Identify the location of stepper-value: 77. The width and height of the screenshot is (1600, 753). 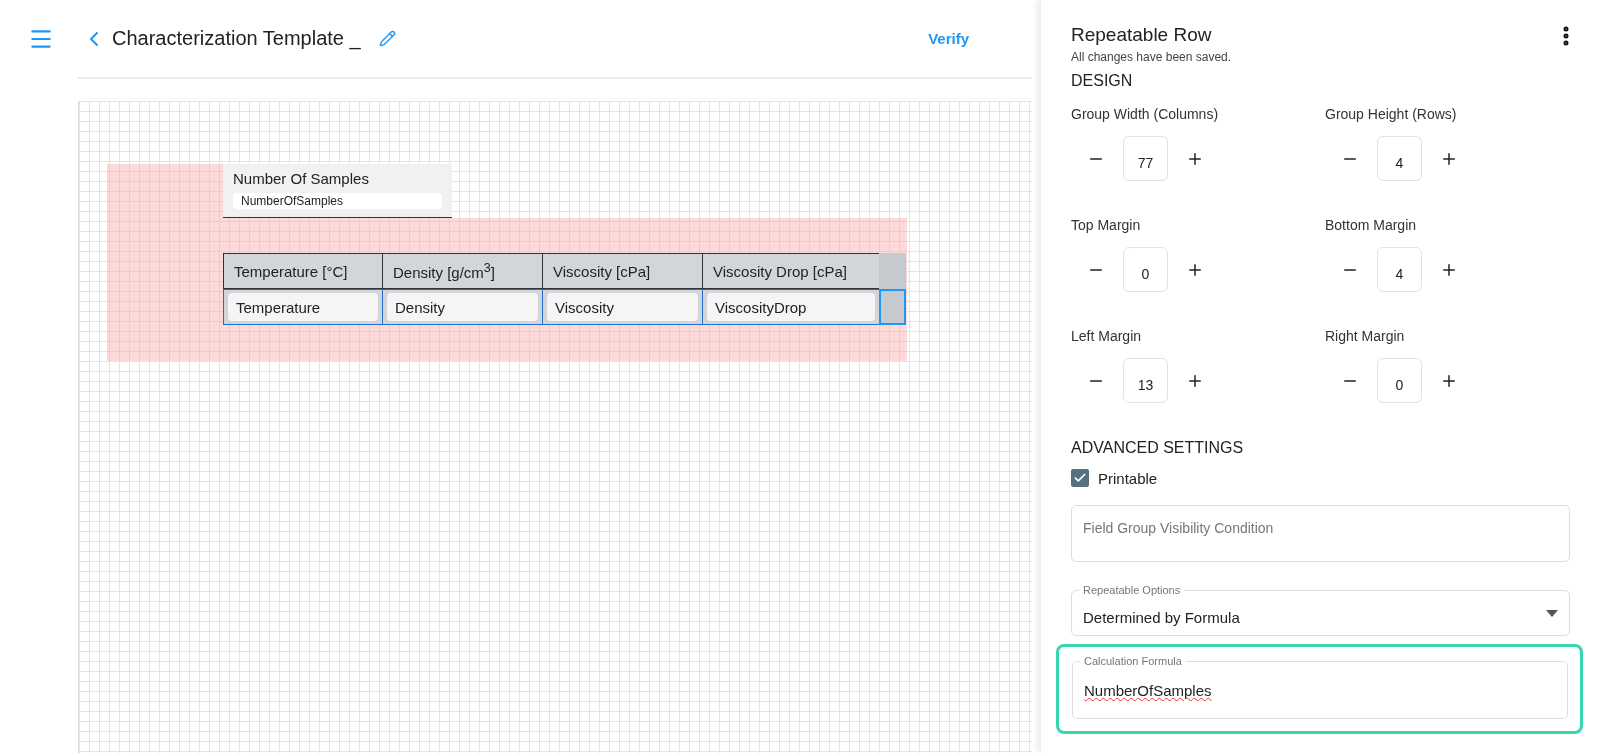
(1145, 158).